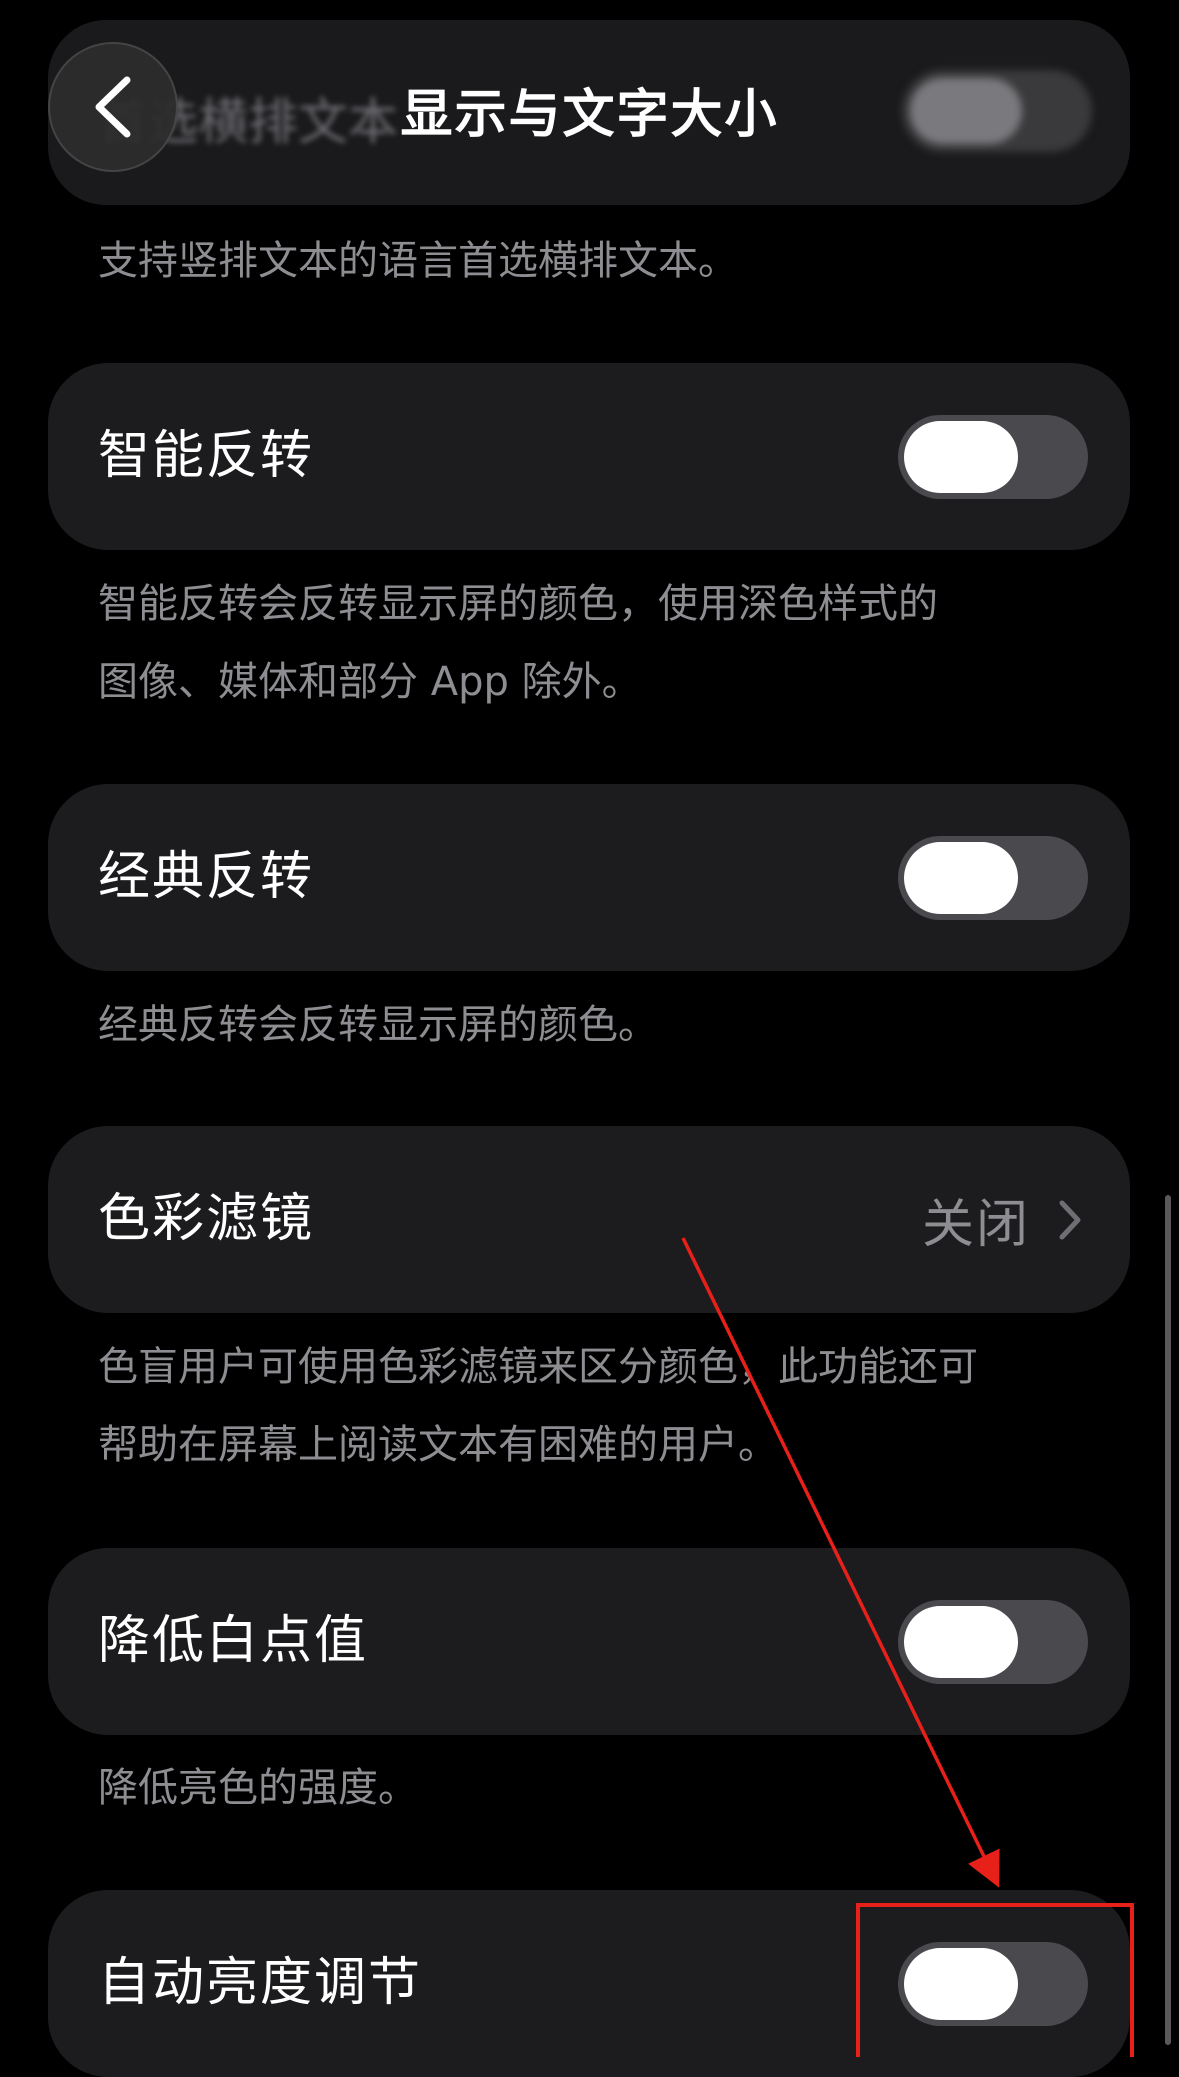 This screenshot has width=1179, height=2077. I want to click on chevron-right-icon, so click(1070, 1219).